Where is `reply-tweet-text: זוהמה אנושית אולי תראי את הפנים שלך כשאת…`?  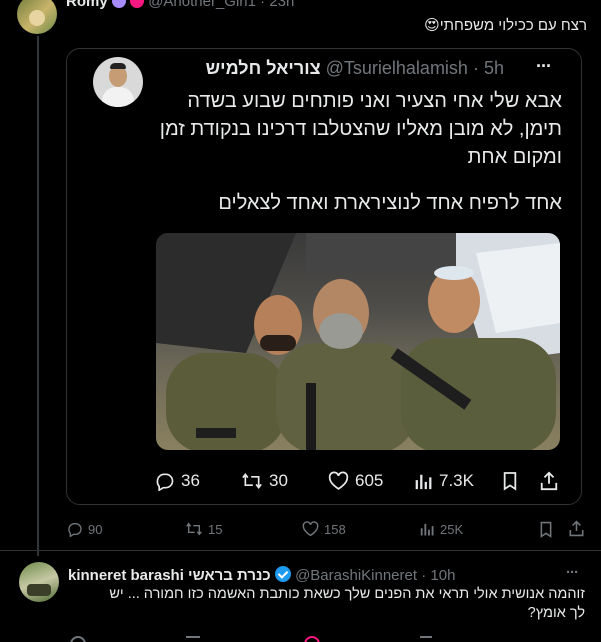 reply-tweet-text: זוהמה אנושית אולי תראי את הפנים שלך כשאת… is located at coordinates (325, 604).